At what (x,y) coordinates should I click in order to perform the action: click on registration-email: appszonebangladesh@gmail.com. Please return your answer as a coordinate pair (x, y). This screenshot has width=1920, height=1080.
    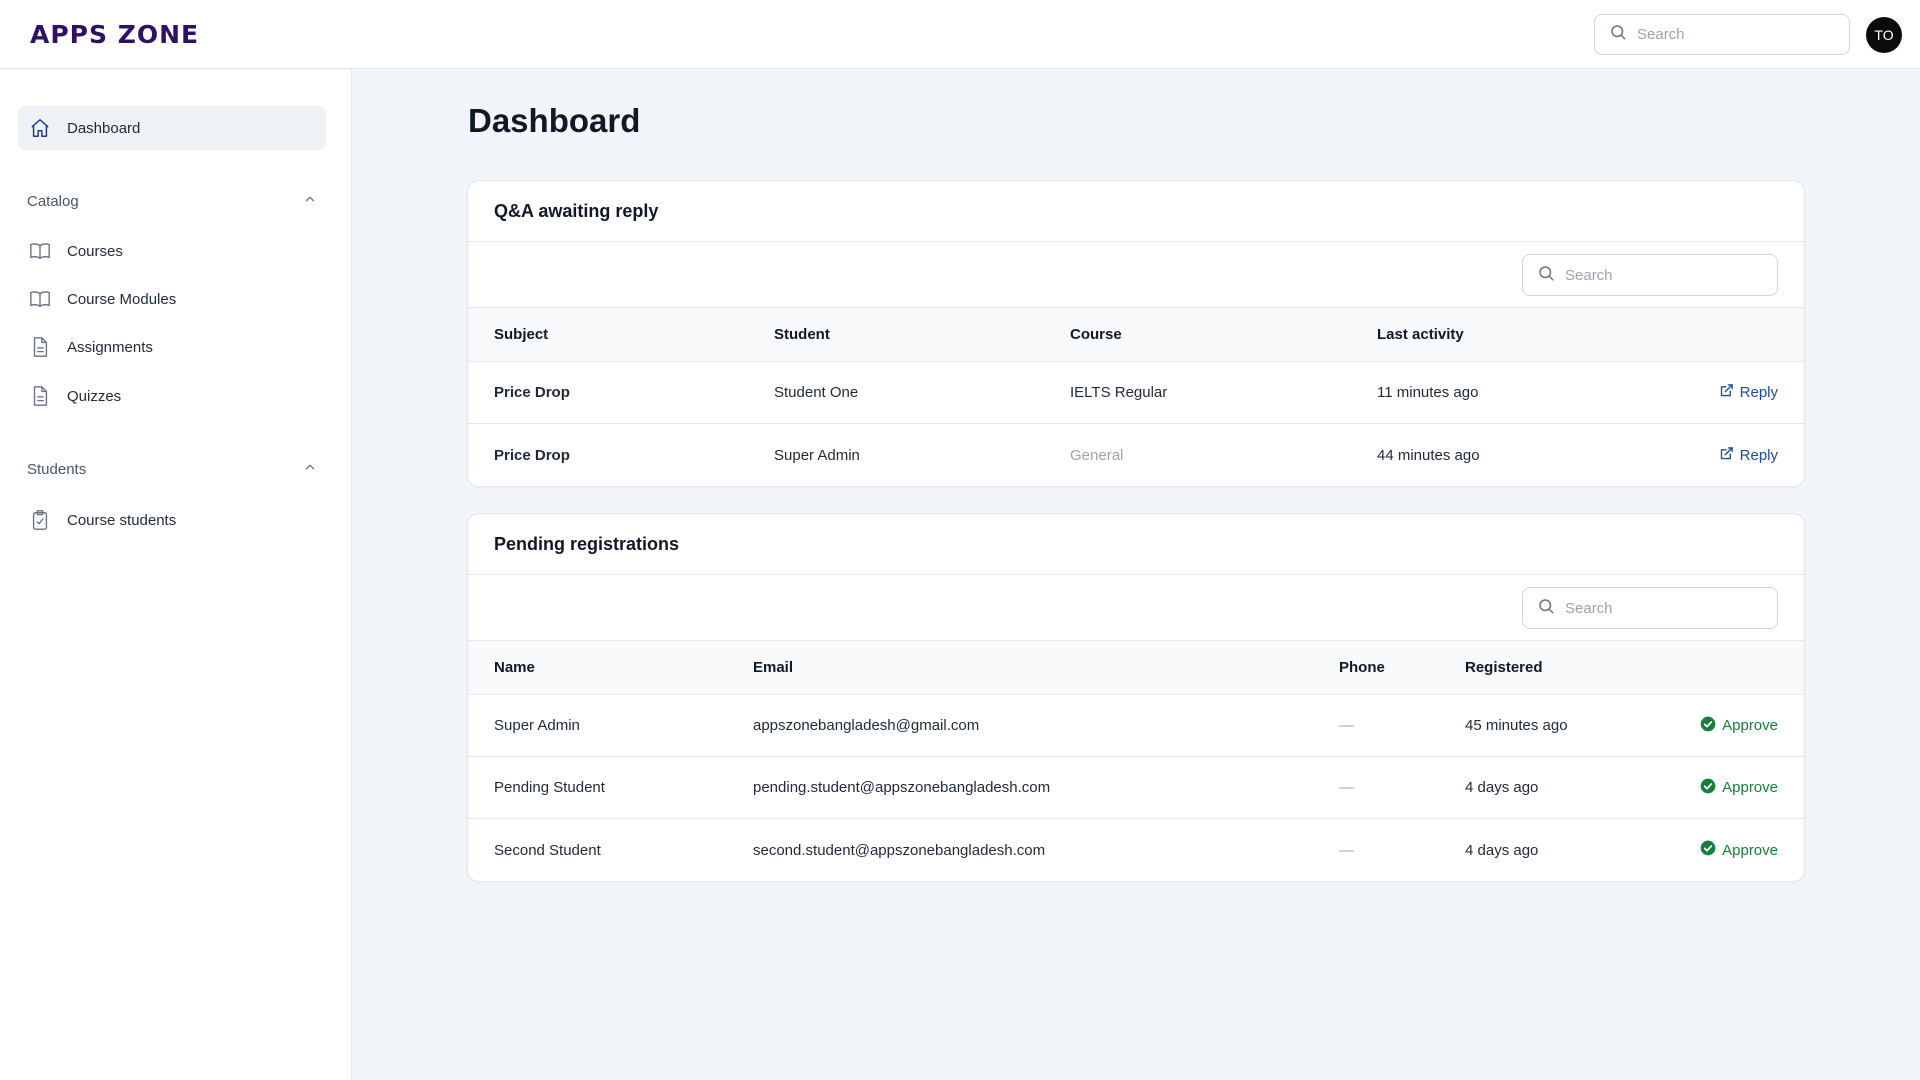
    Looking at the image, I should click on (866, 725).